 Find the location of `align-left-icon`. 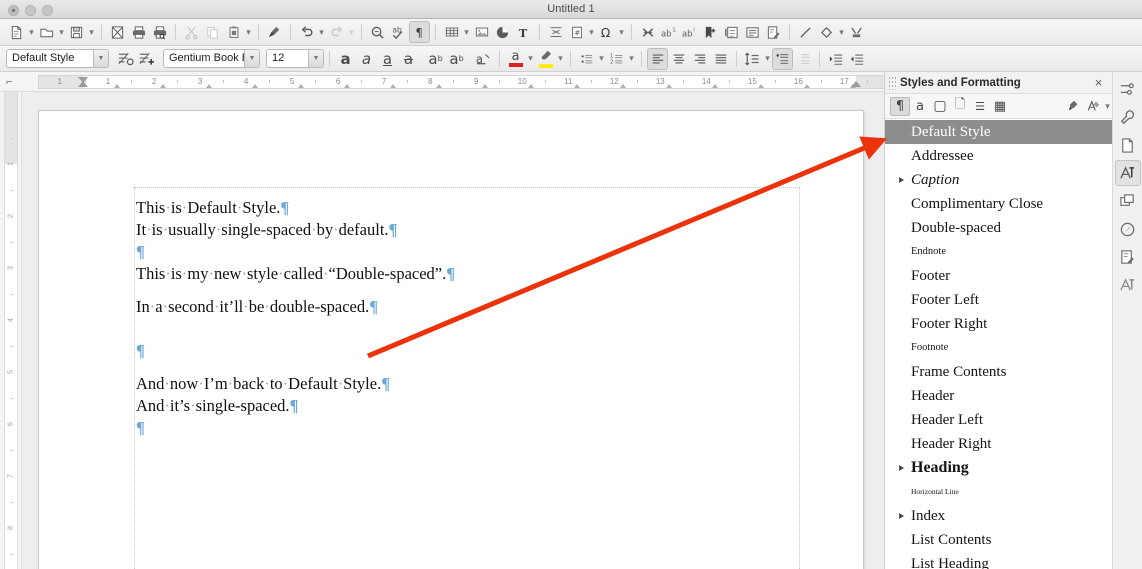

align-left-icon is located at coordinates (657, 58).